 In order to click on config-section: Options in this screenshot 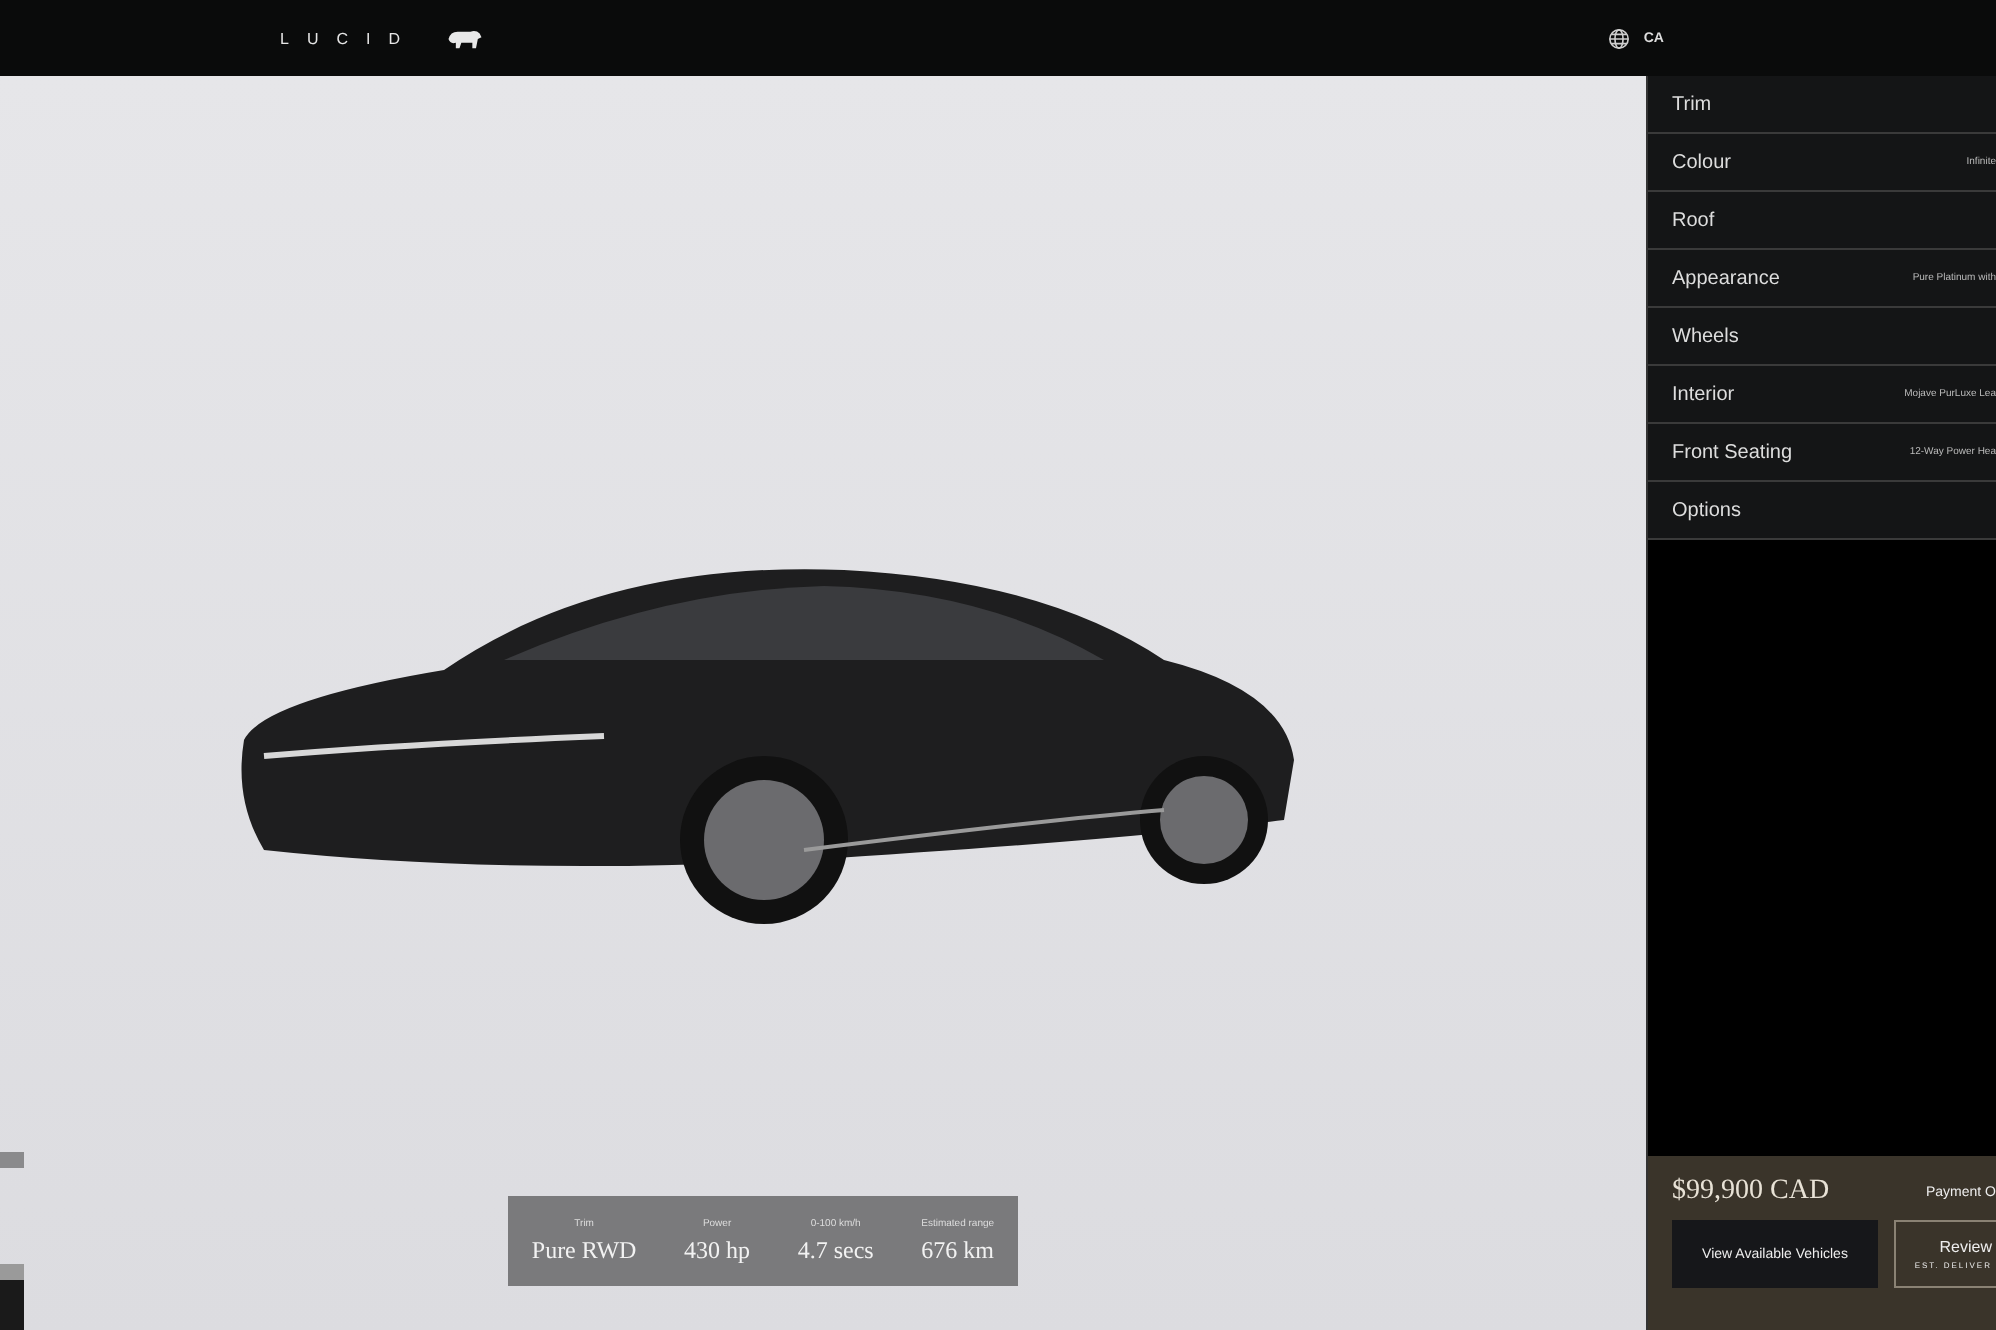, I will do `click(1822, 511)`.